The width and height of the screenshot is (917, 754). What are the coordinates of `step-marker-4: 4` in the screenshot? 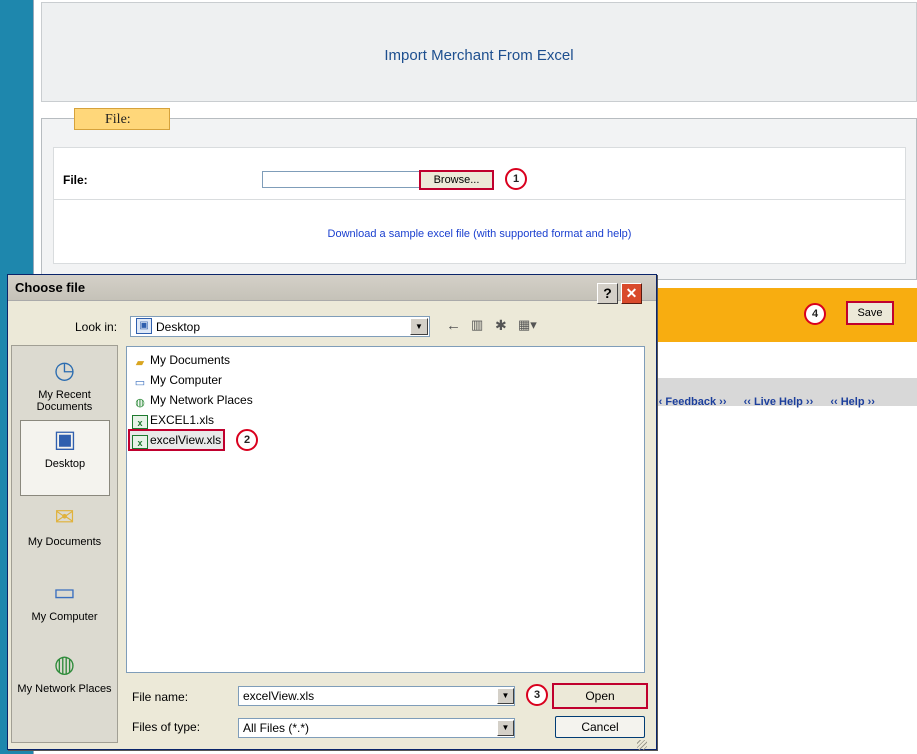 It's located at (815, 314).